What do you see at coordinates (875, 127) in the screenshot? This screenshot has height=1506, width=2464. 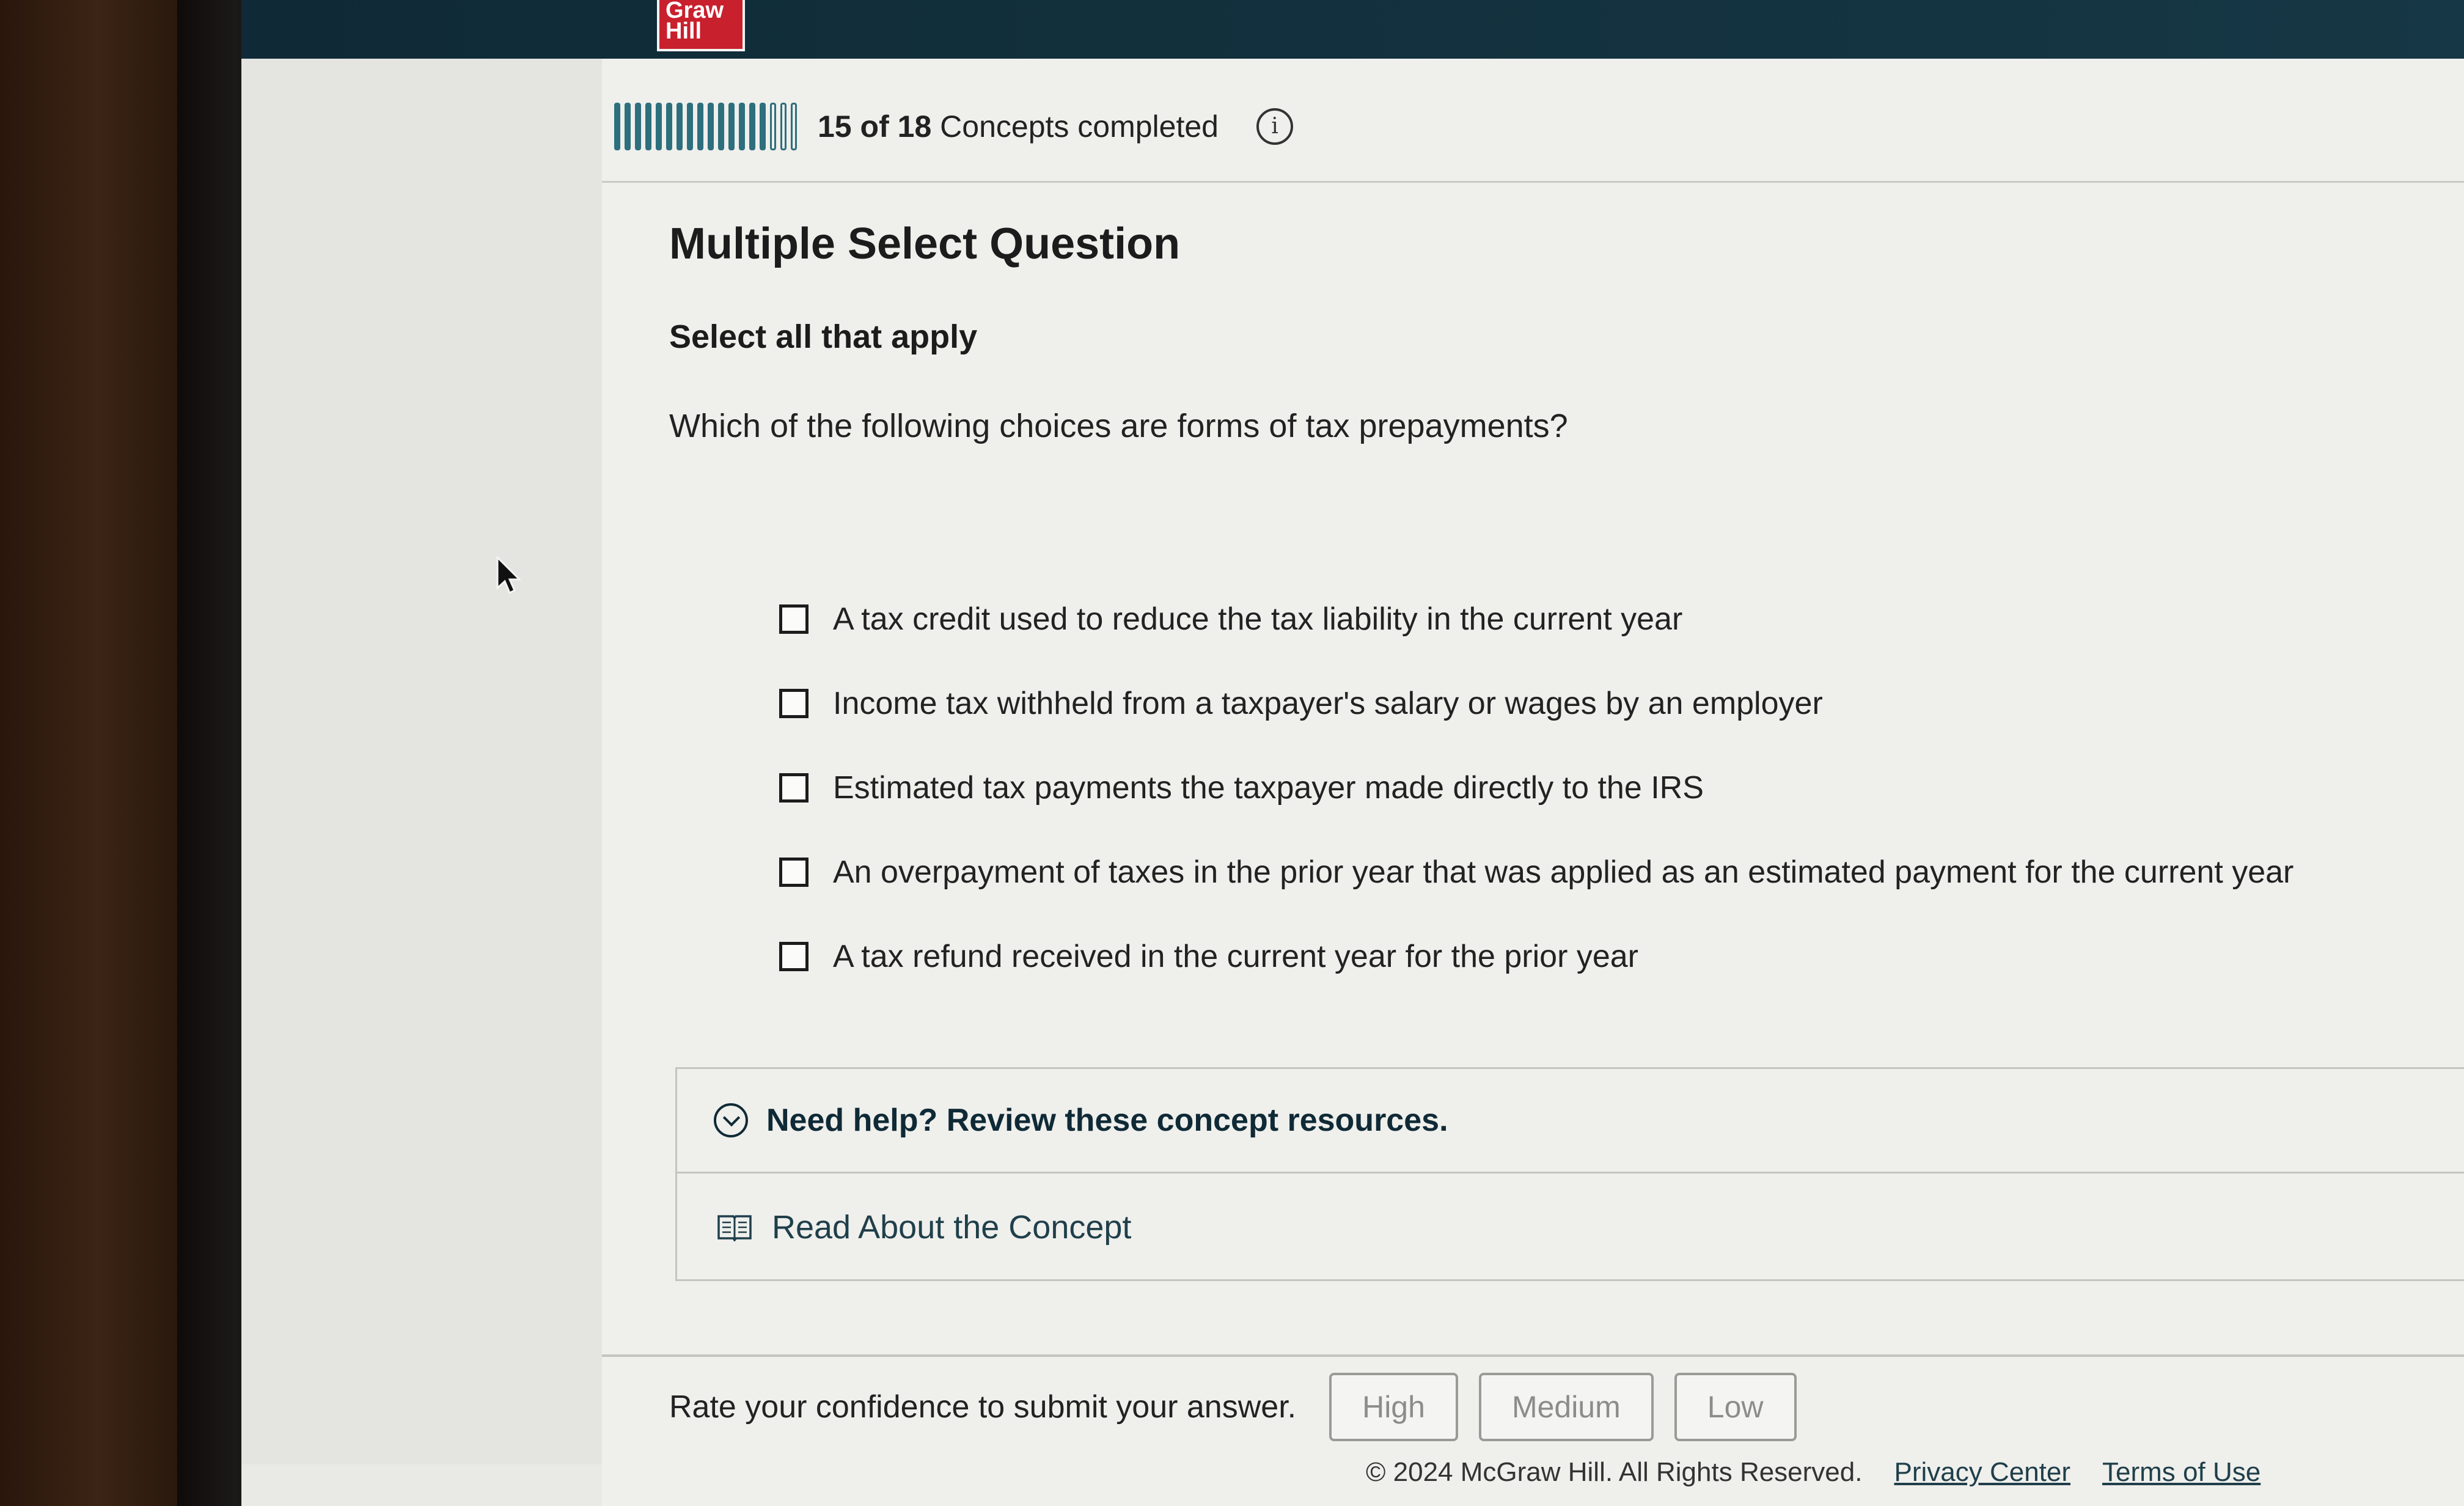 I see `progress-of-word: of` at bounding box center [875, 127].